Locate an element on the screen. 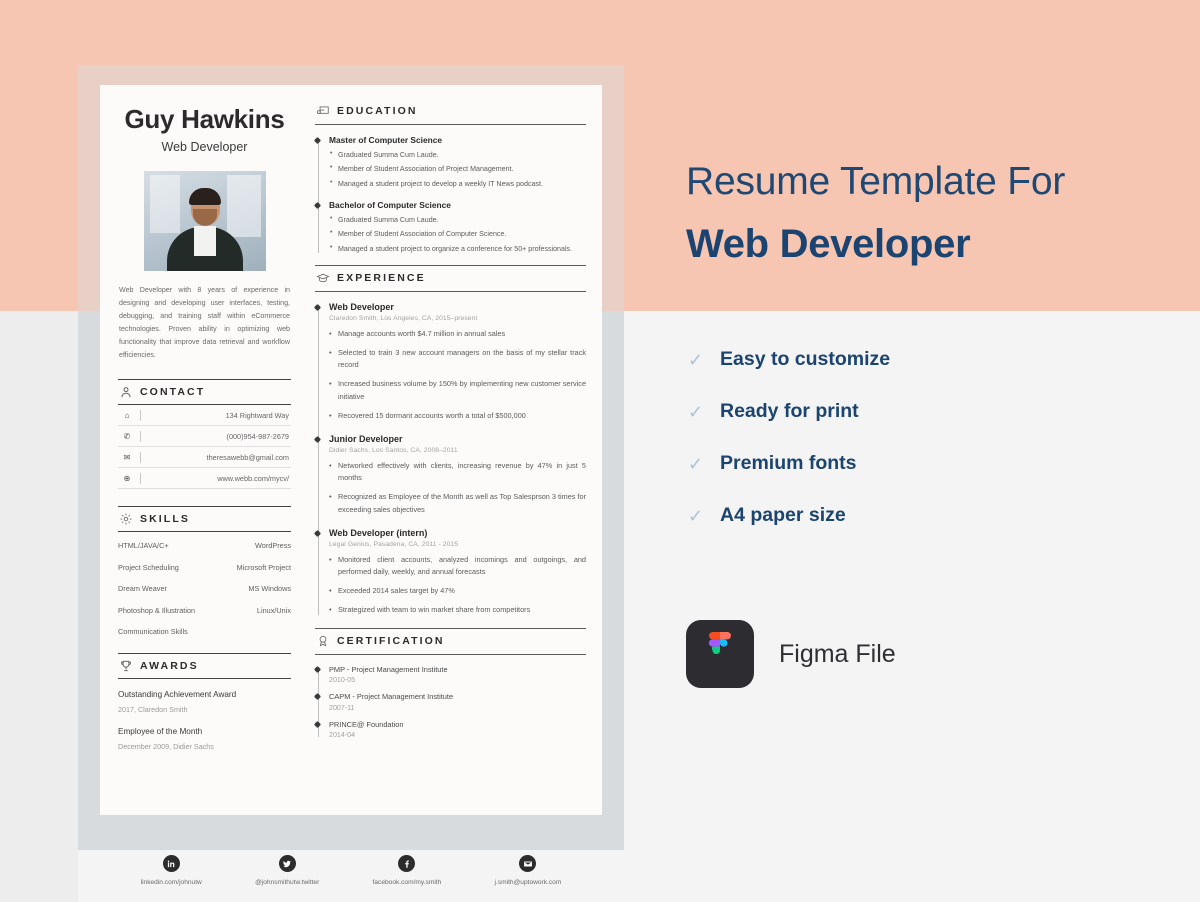 The image size is (1200, 902). contact-row: ✉ theresawebb@gmail.com is located at coordinates (204, 458).